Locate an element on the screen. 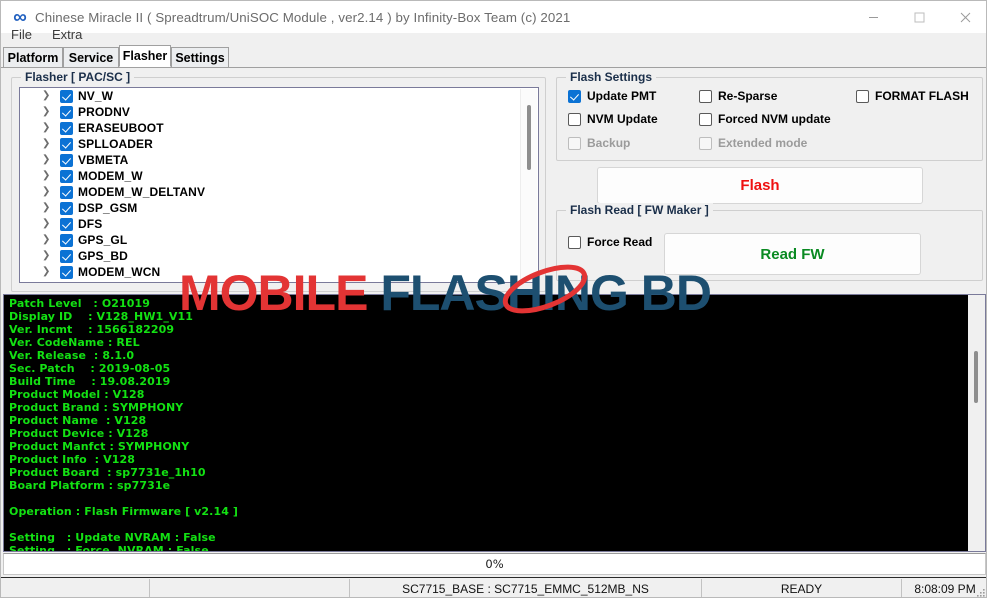 The width and height of the screenshot is (987, 598). tab-platform: Platform is located at coordinates (33, 57).